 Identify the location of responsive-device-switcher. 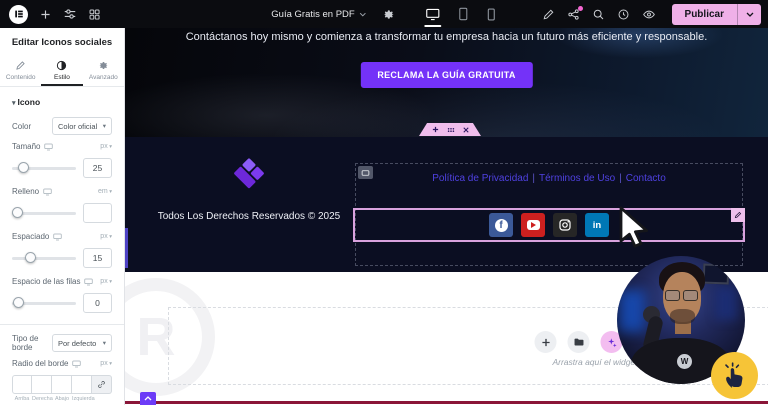
(460, 14).